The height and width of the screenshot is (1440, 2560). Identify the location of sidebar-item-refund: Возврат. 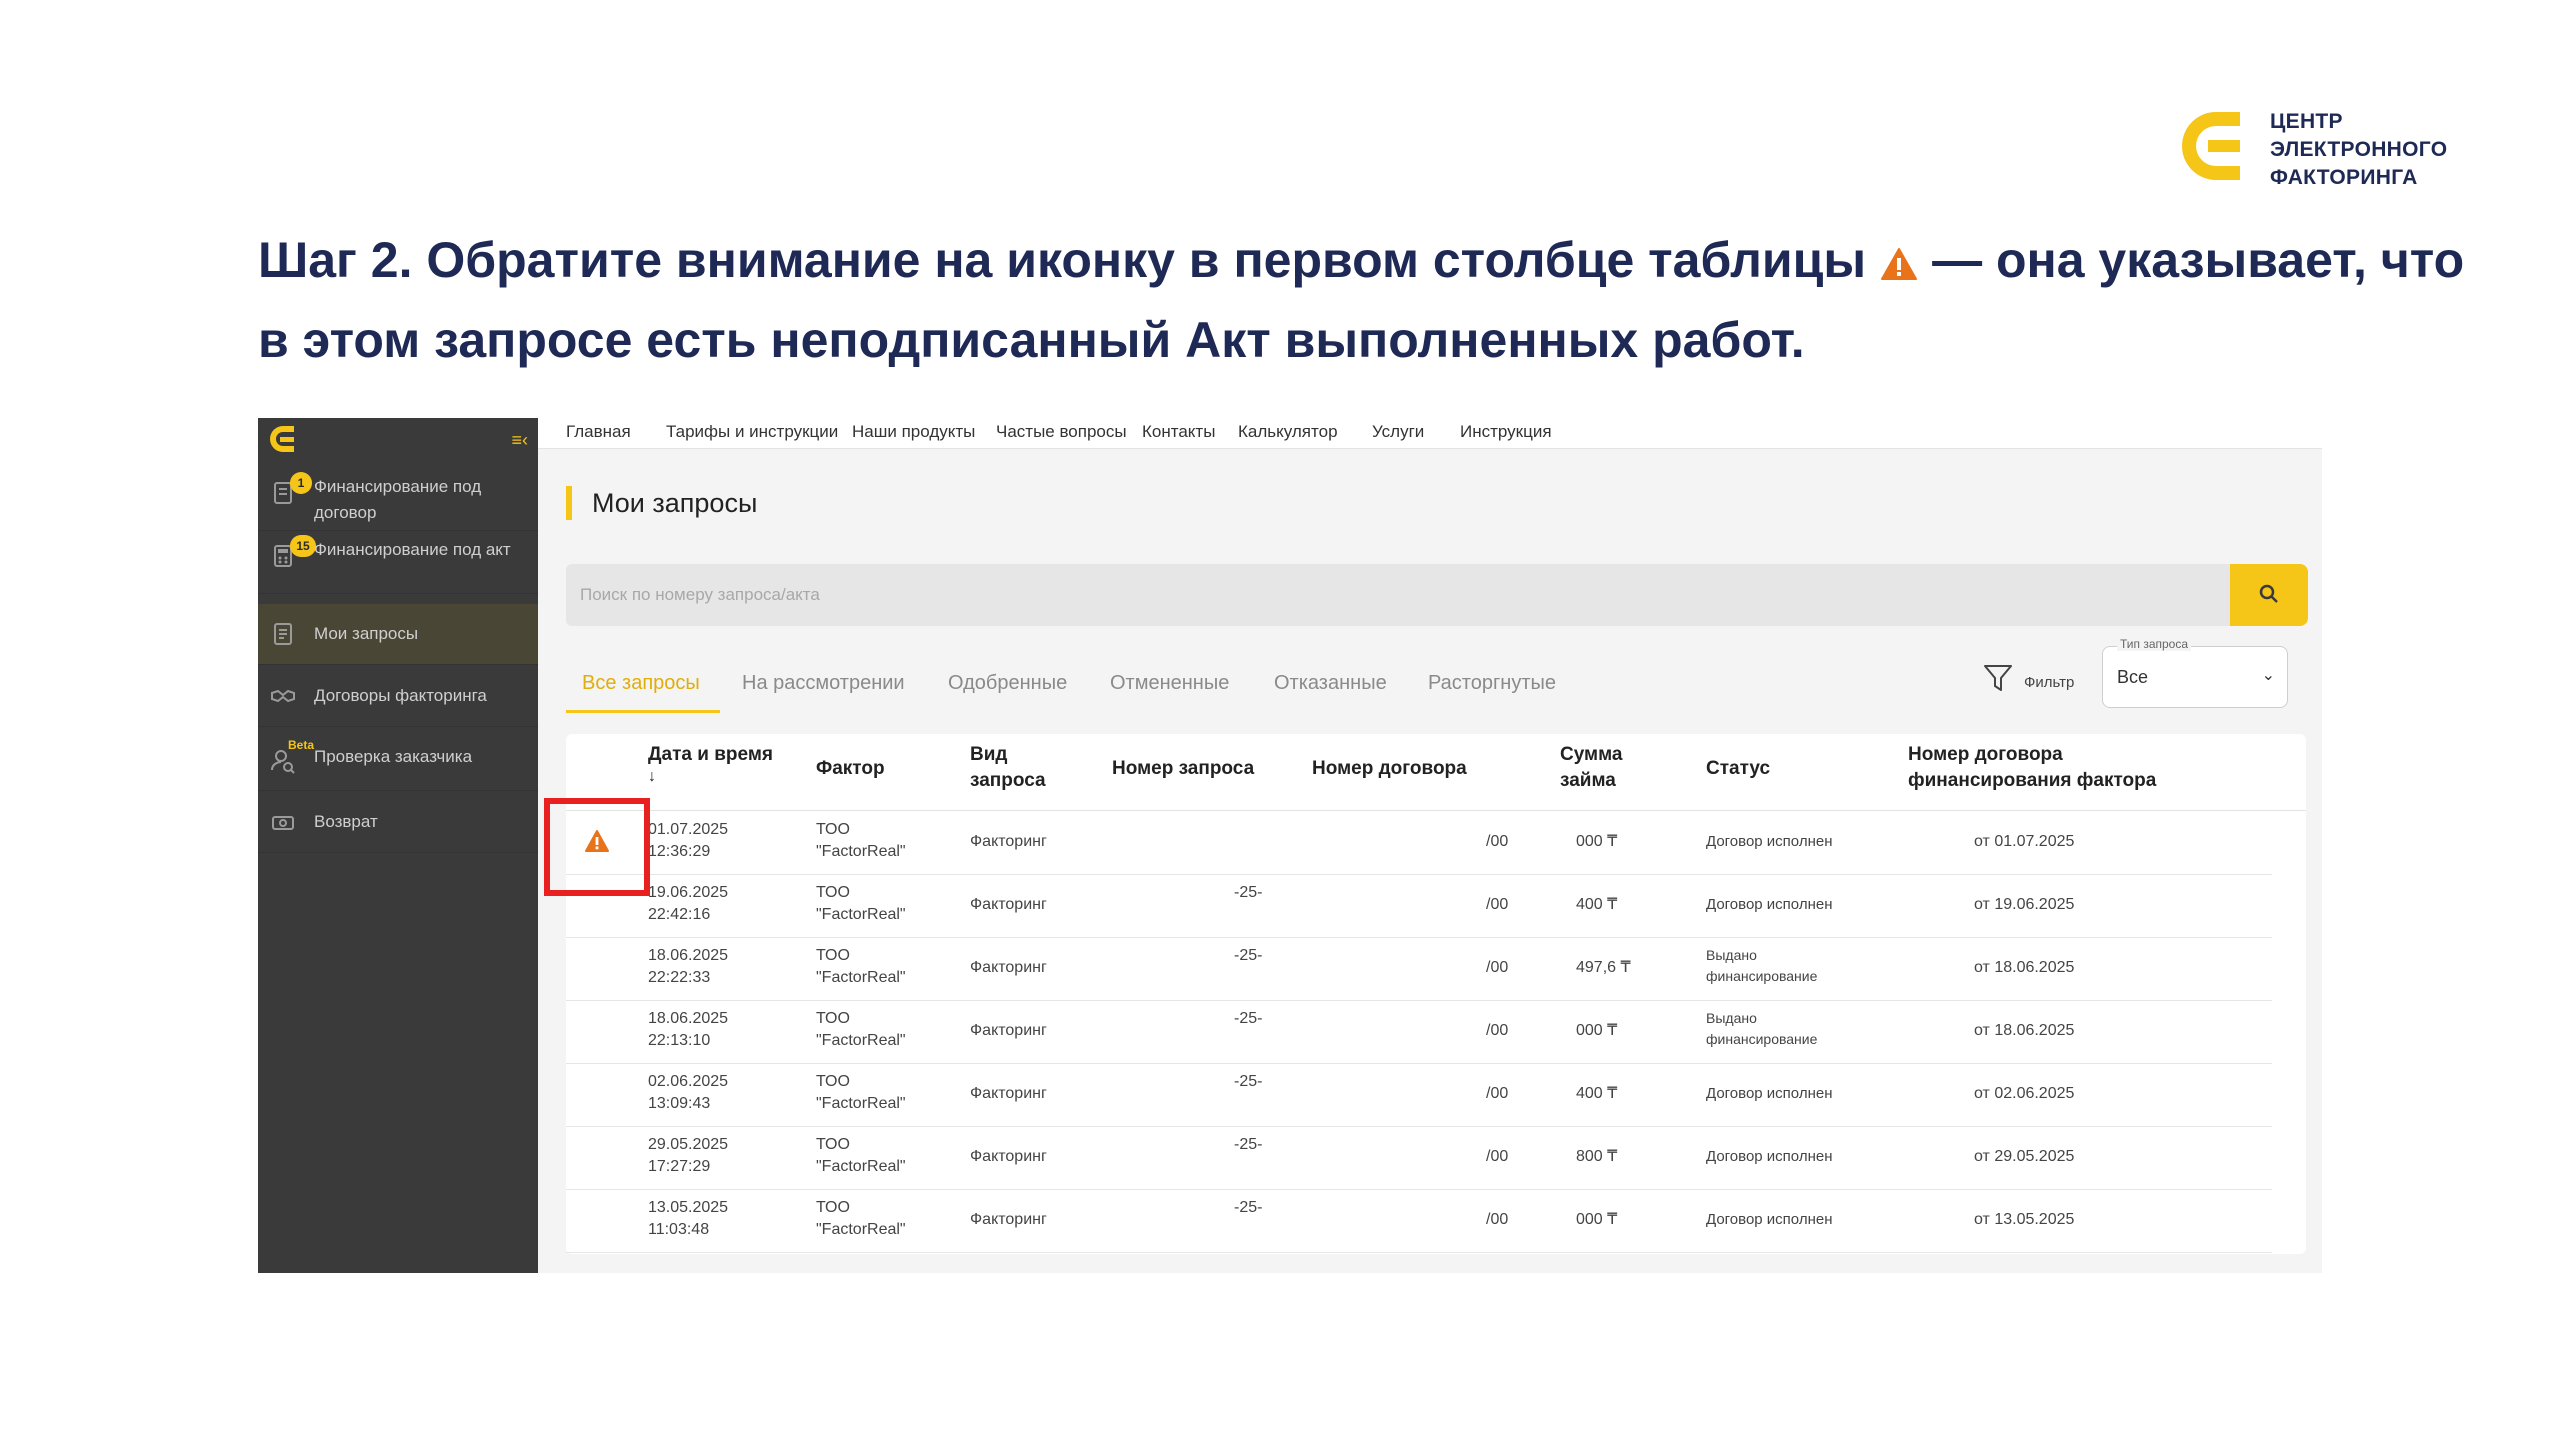
(398, 822).